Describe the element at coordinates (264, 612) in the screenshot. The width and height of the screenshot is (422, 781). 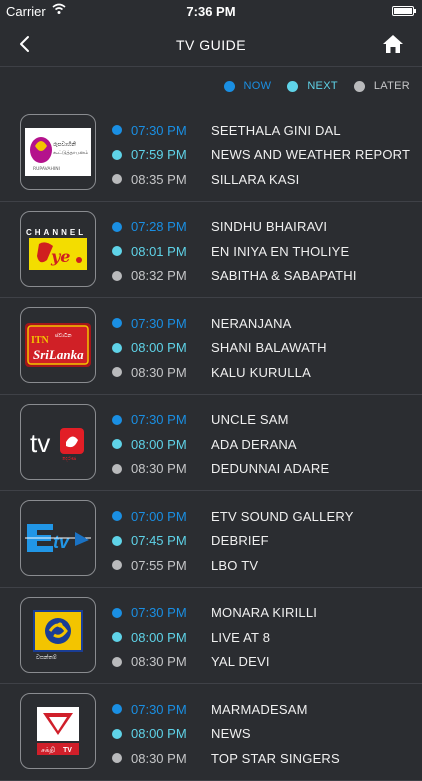
I see `program-name: MONARA KIRILLI` at that location.